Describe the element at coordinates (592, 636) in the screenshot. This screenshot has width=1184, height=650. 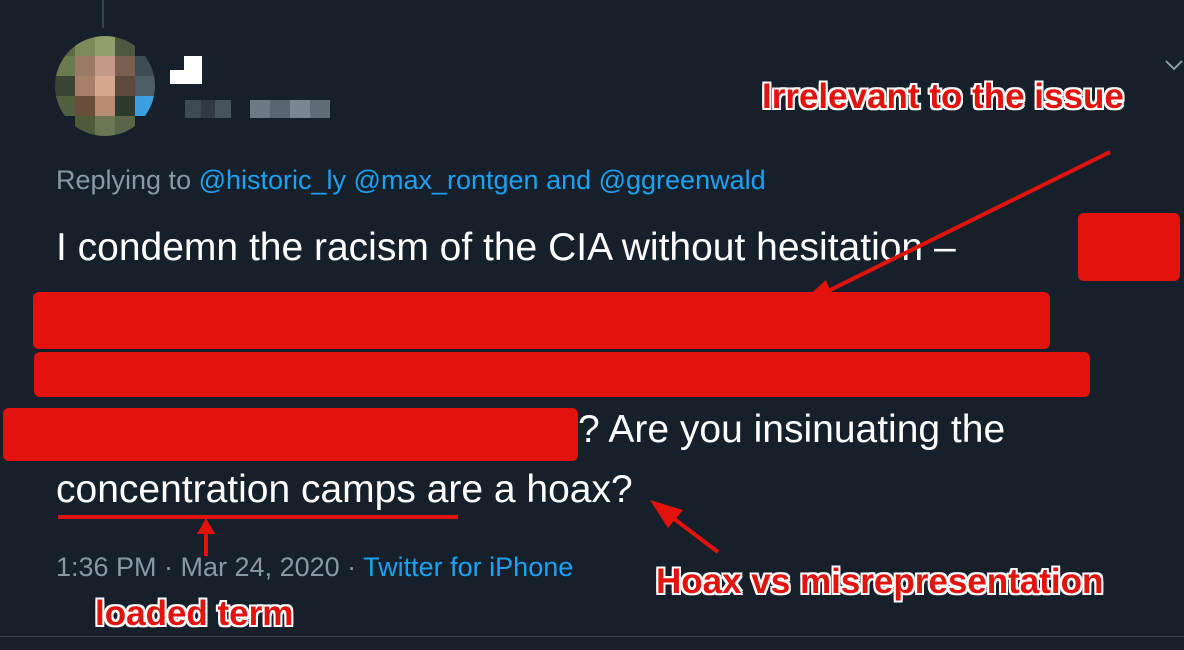
I see `divider` at that location.